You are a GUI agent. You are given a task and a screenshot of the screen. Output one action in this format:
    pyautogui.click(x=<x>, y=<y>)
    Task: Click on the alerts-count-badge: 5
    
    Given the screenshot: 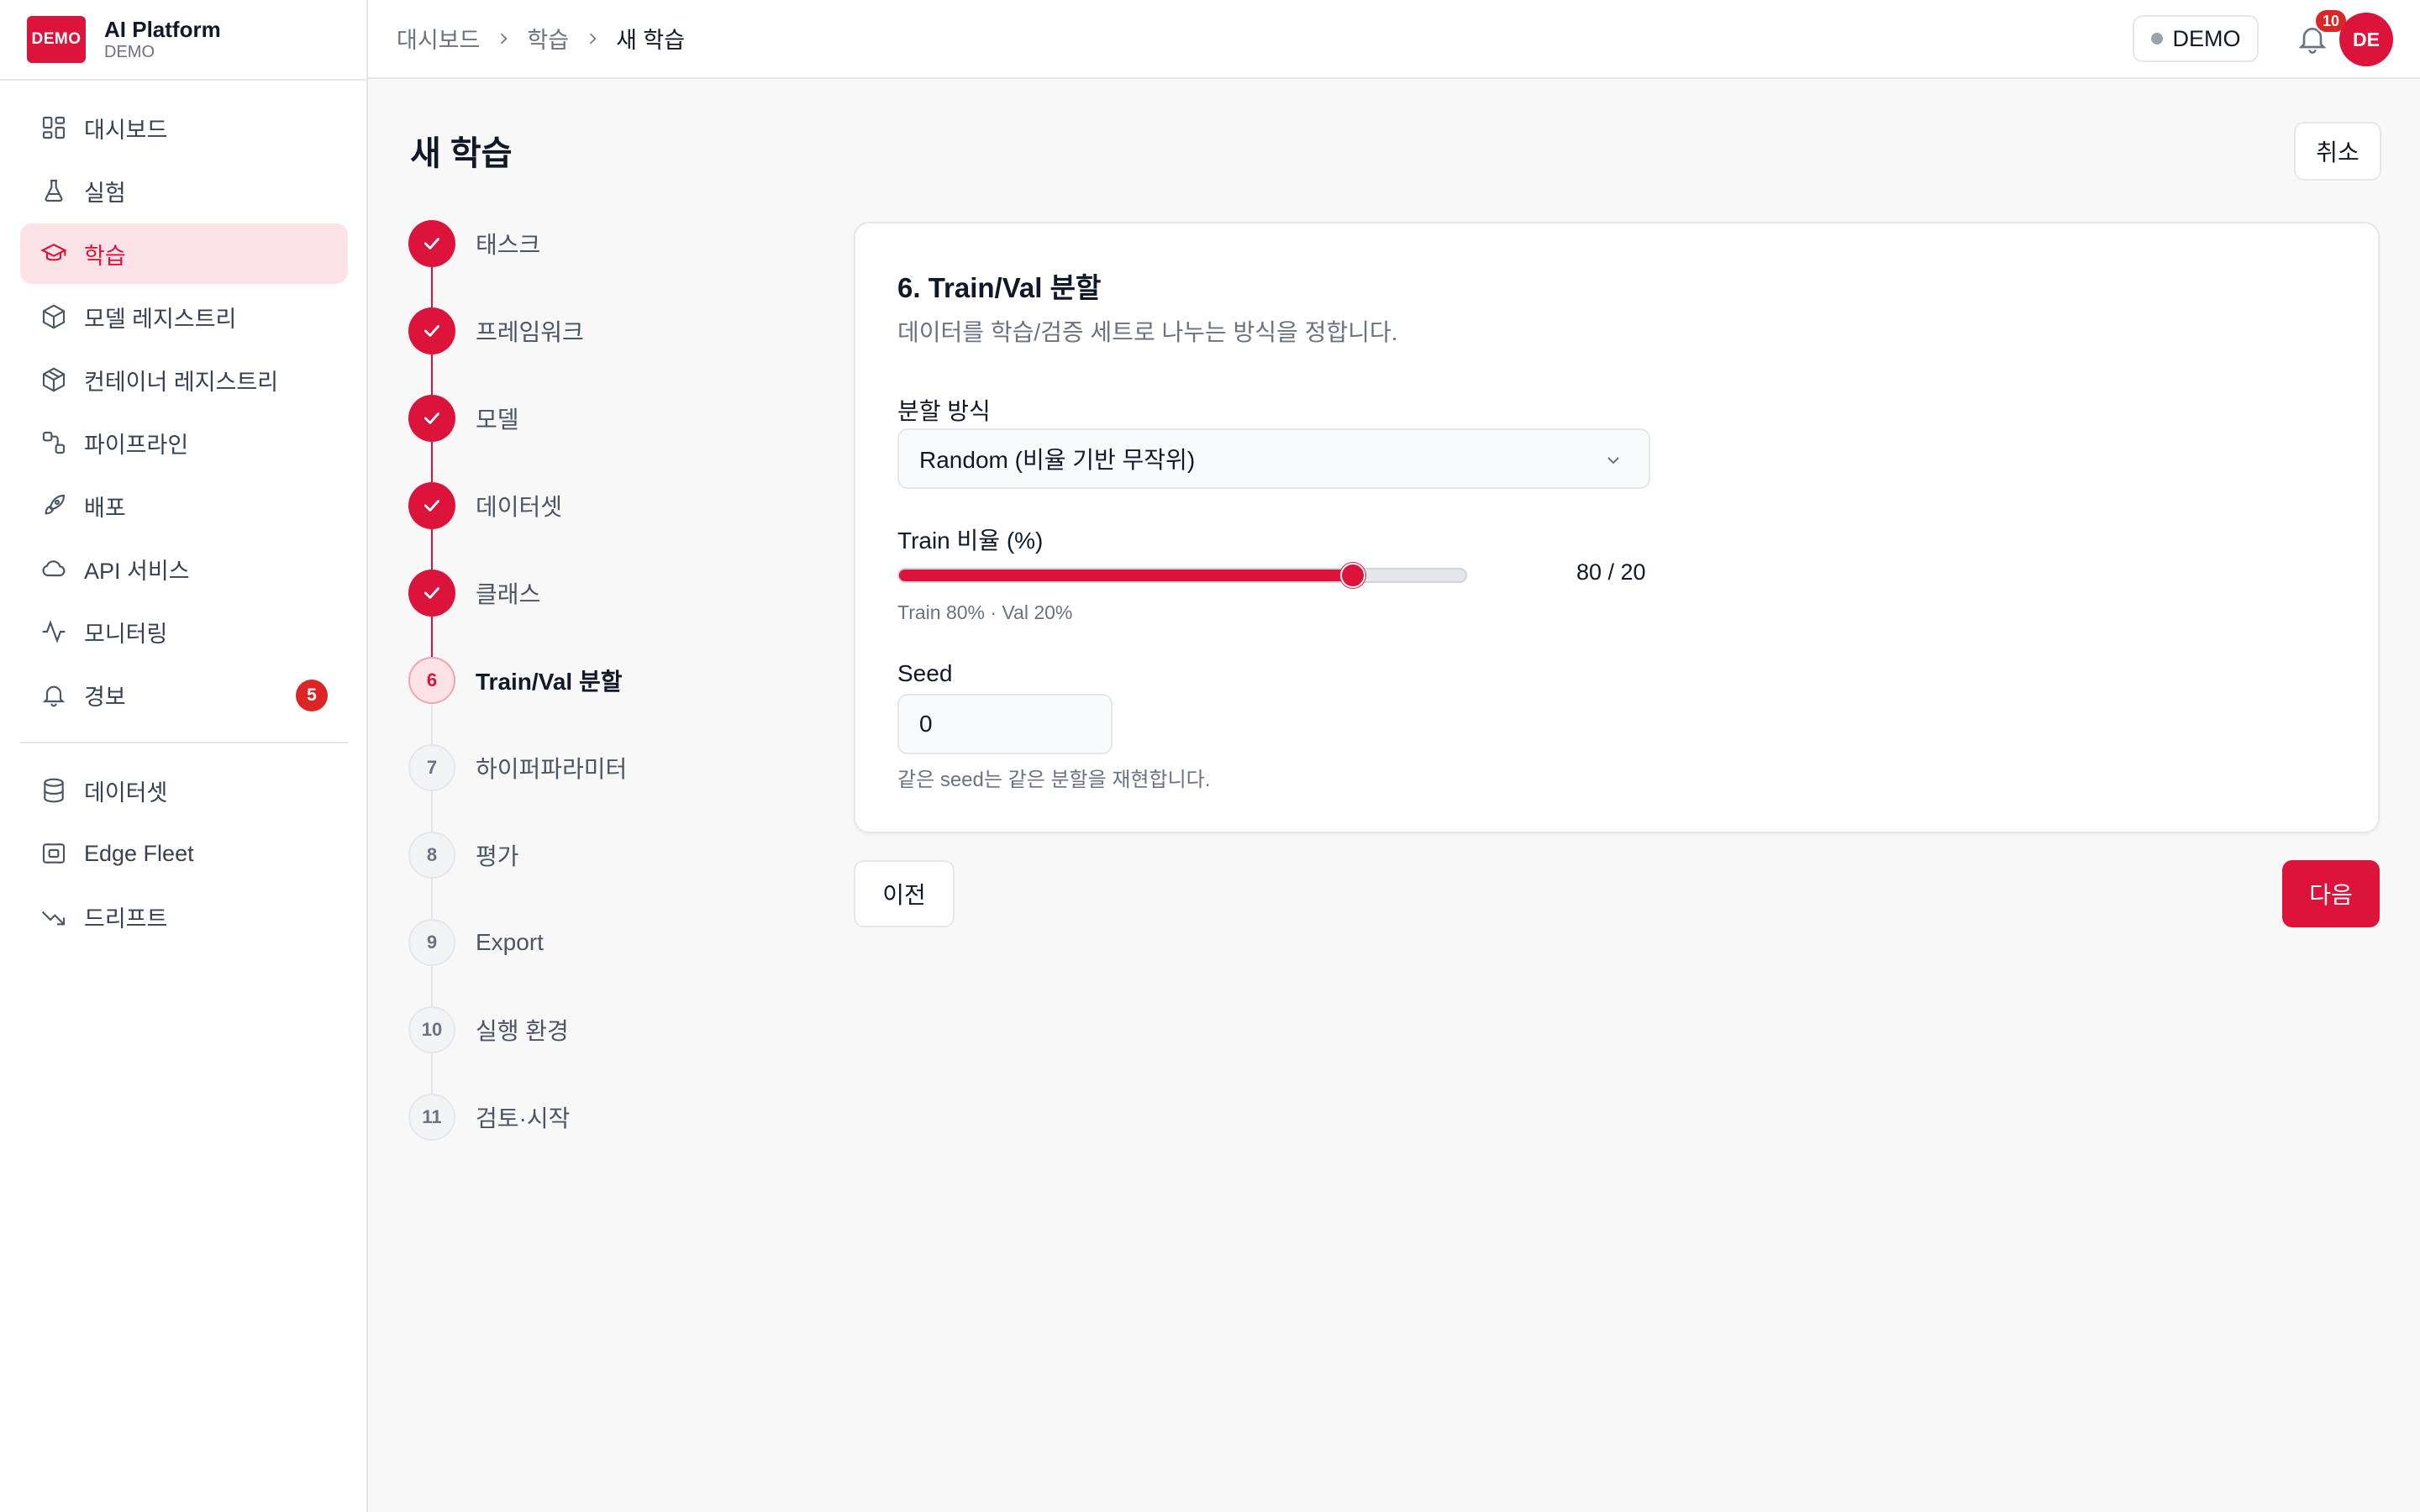 What is the action you would take?
    pyautogui.click(x=312, y=695)
    